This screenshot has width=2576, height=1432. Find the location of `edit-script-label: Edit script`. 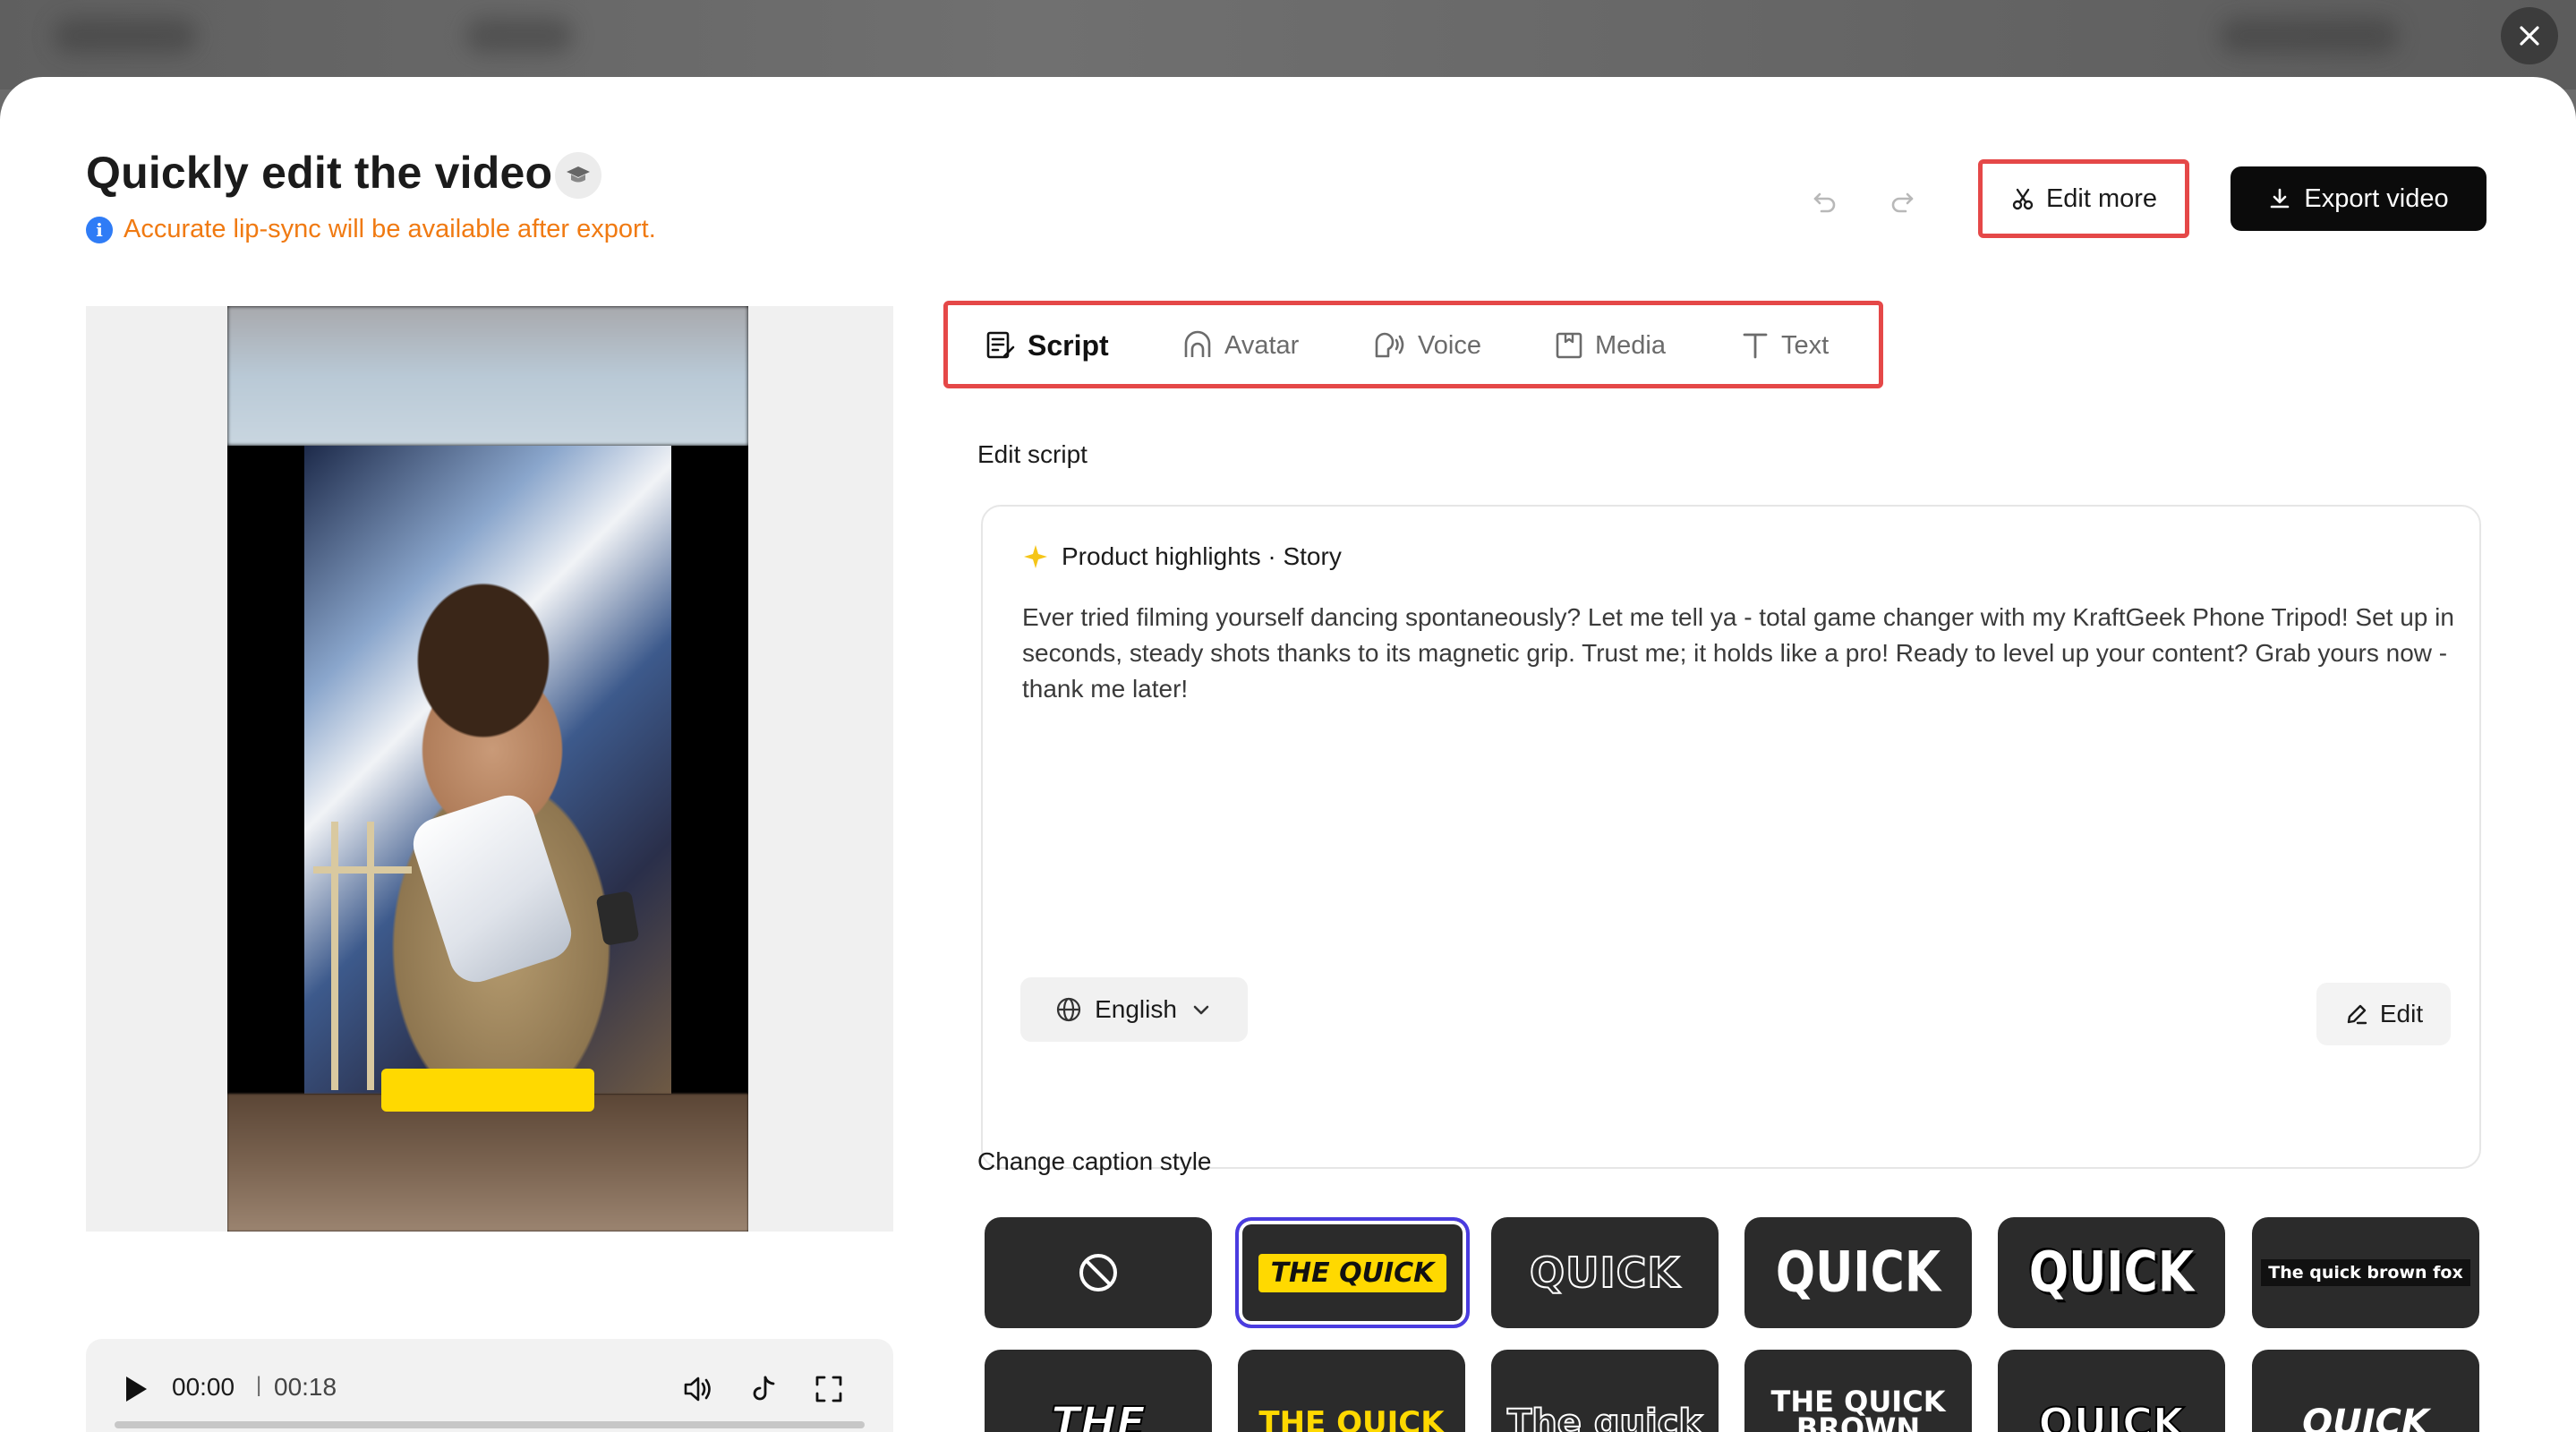

edit-script-label: Edit script is located at coordinates (1032, 454).